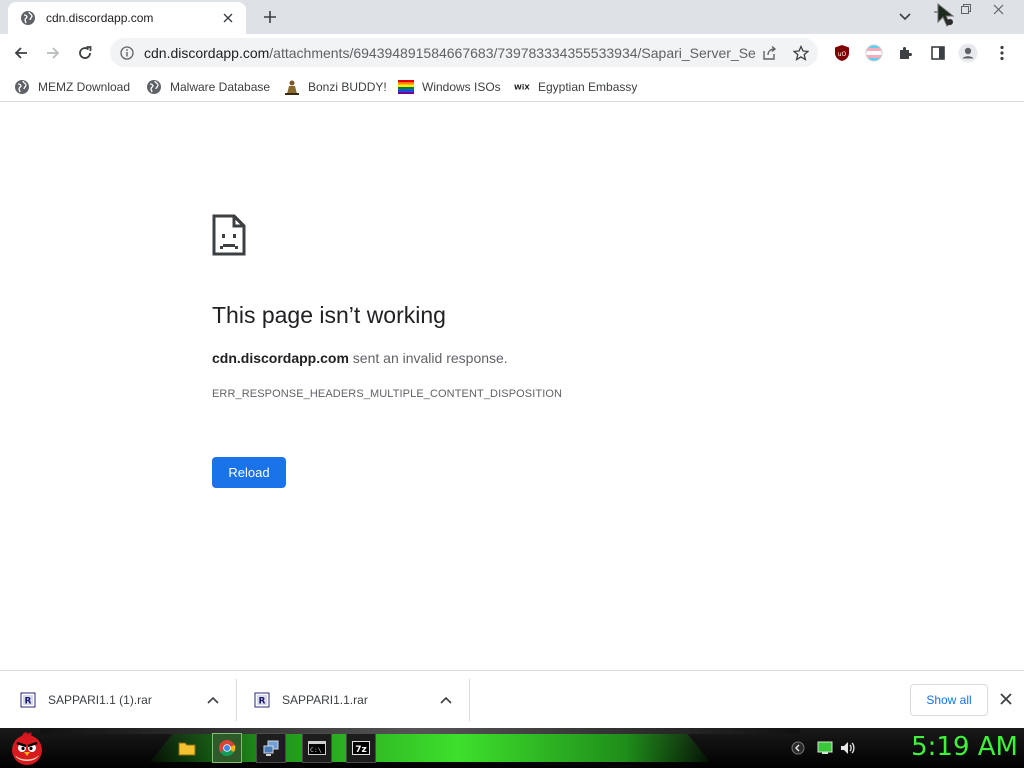  What do you see at coordinates (1006, 699) in the screenshot?
I see `close-shelf-icon` at bounding box center [1006, 699].